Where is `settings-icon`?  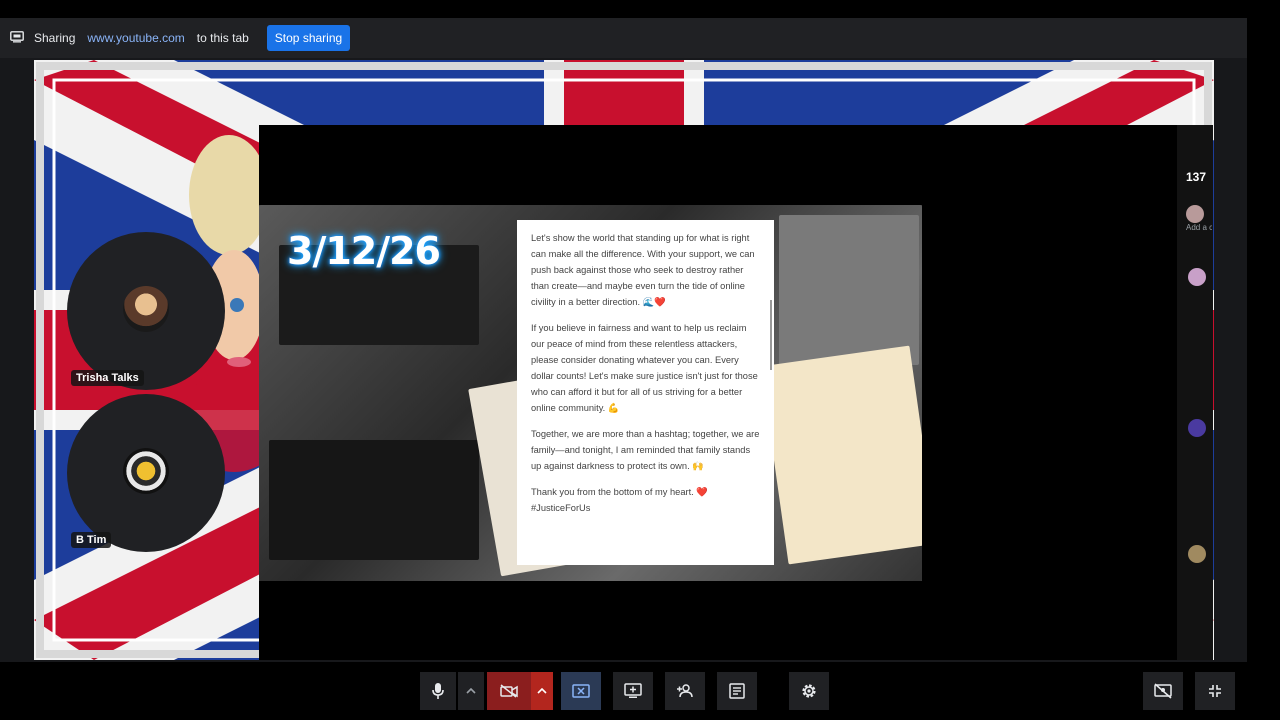 settings-icon is located at coordinates (809, 691).